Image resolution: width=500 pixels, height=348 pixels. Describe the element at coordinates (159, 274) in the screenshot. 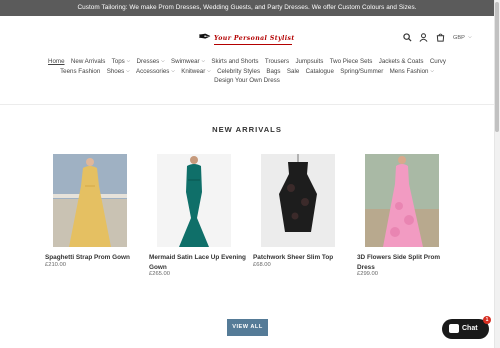

I see `product-price: £265.00` at that location.